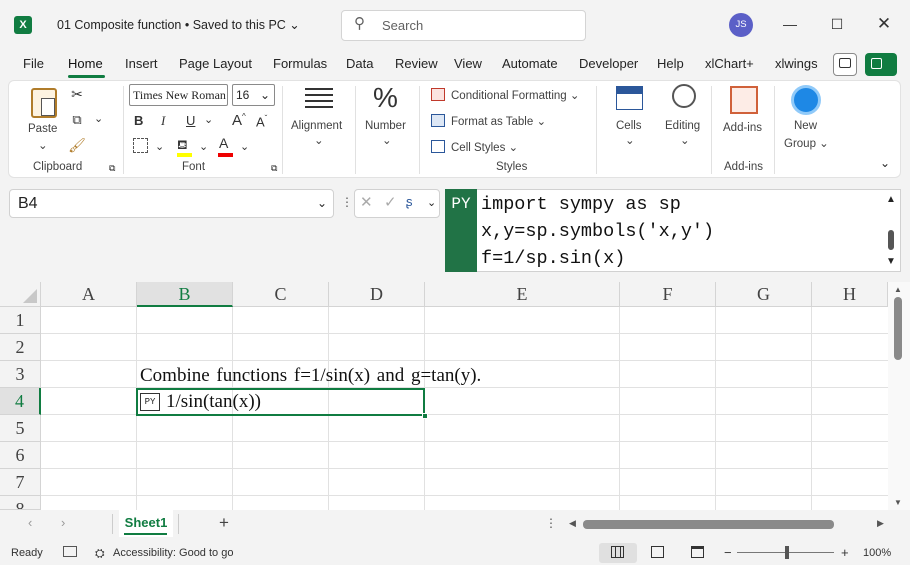 The width and height of the screenshot is (910, 565). Describe the element at coordinates (316, 126) in the screenshot. I see `alignment-button: Alignment` at that location.